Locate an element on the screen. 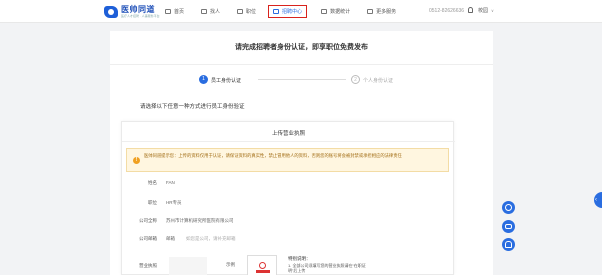 This screenshot has height=275, width=602. link-button is located at coordinates (508, 207).